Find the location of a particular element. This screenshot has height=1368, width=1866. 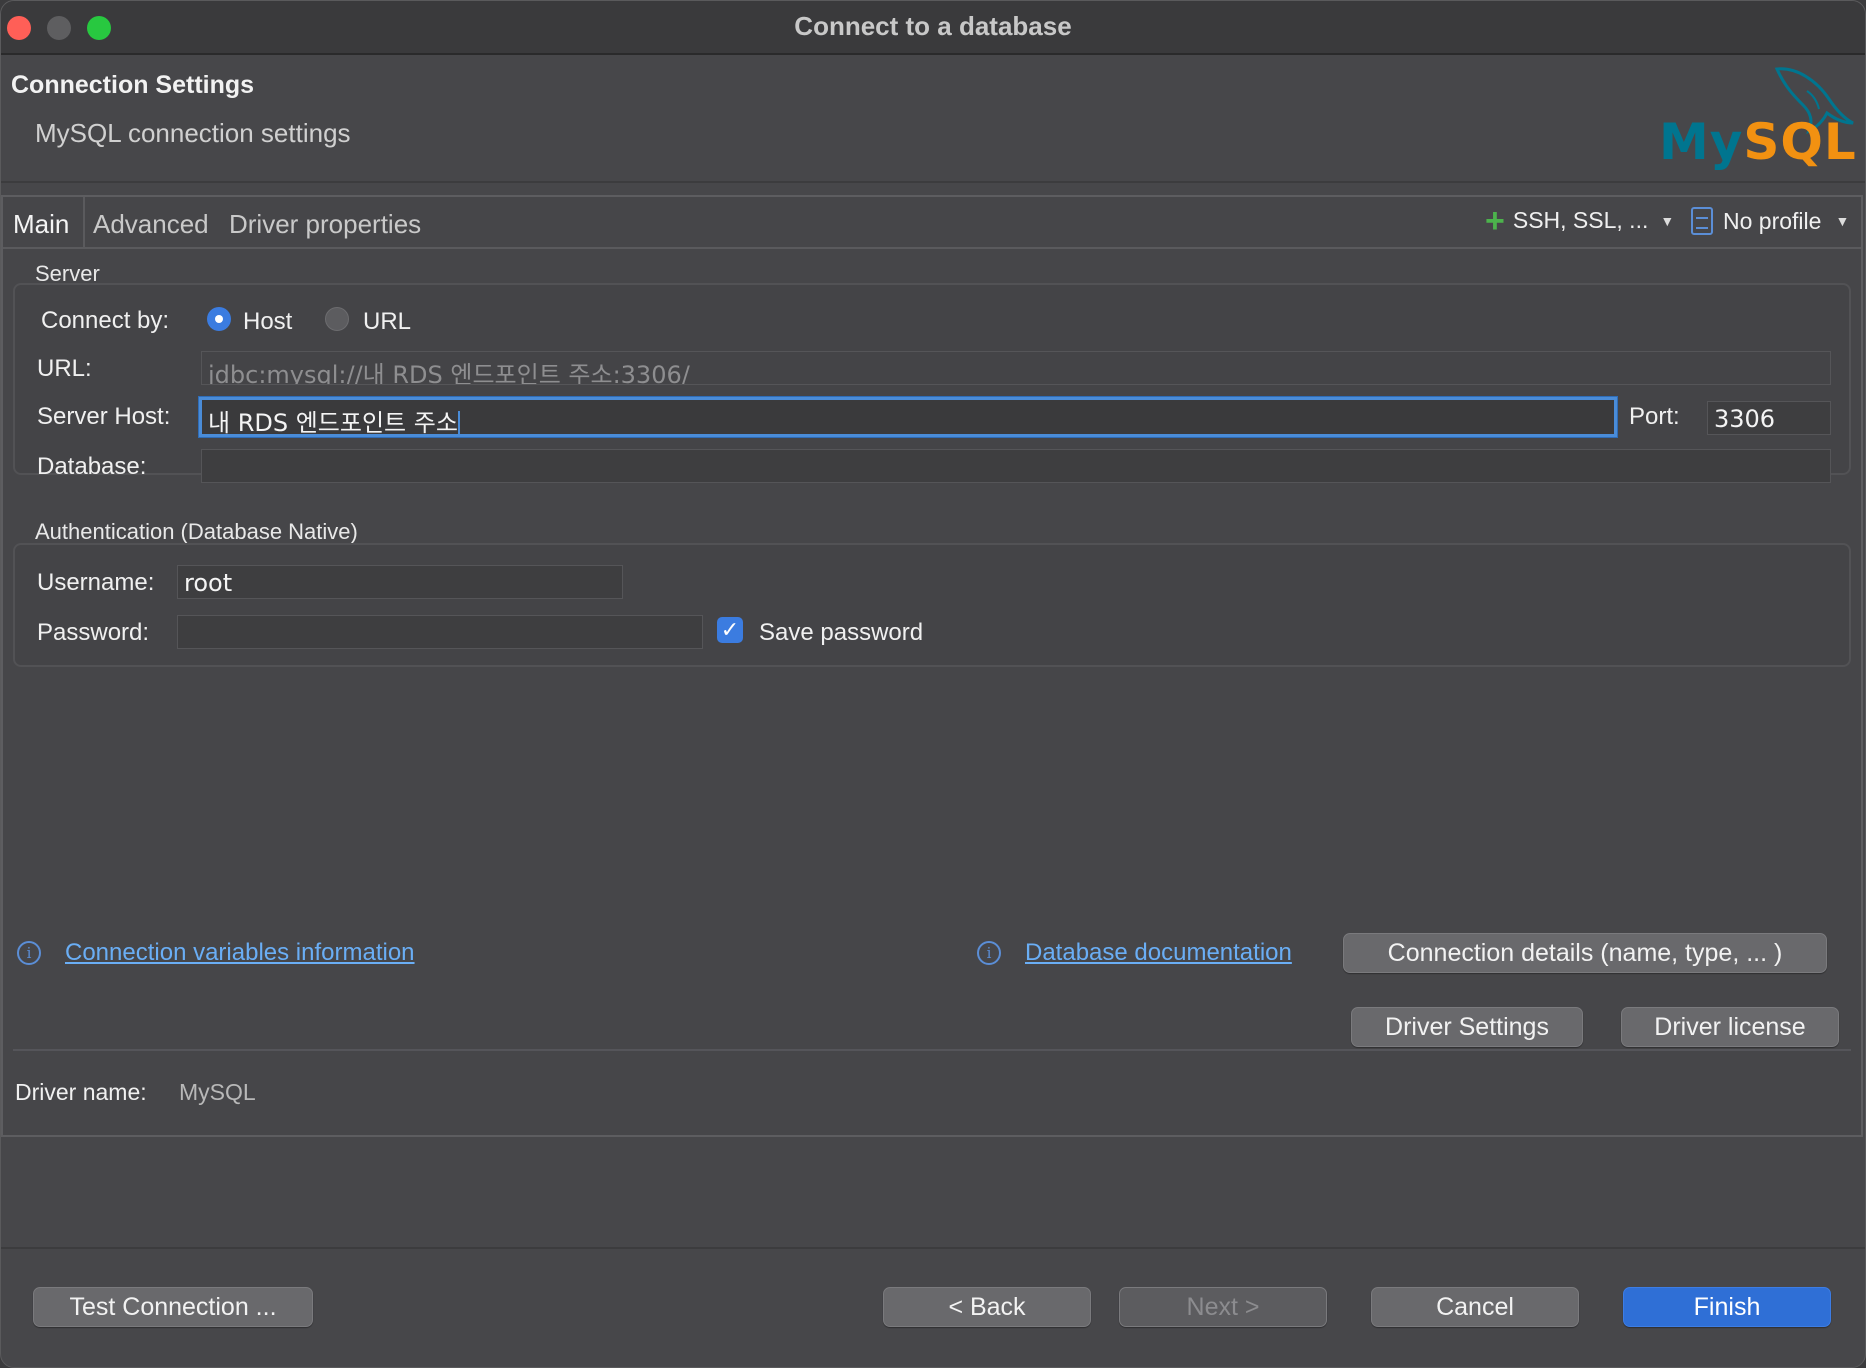

save-password-label: Save password is located at coordinates (841, 633).